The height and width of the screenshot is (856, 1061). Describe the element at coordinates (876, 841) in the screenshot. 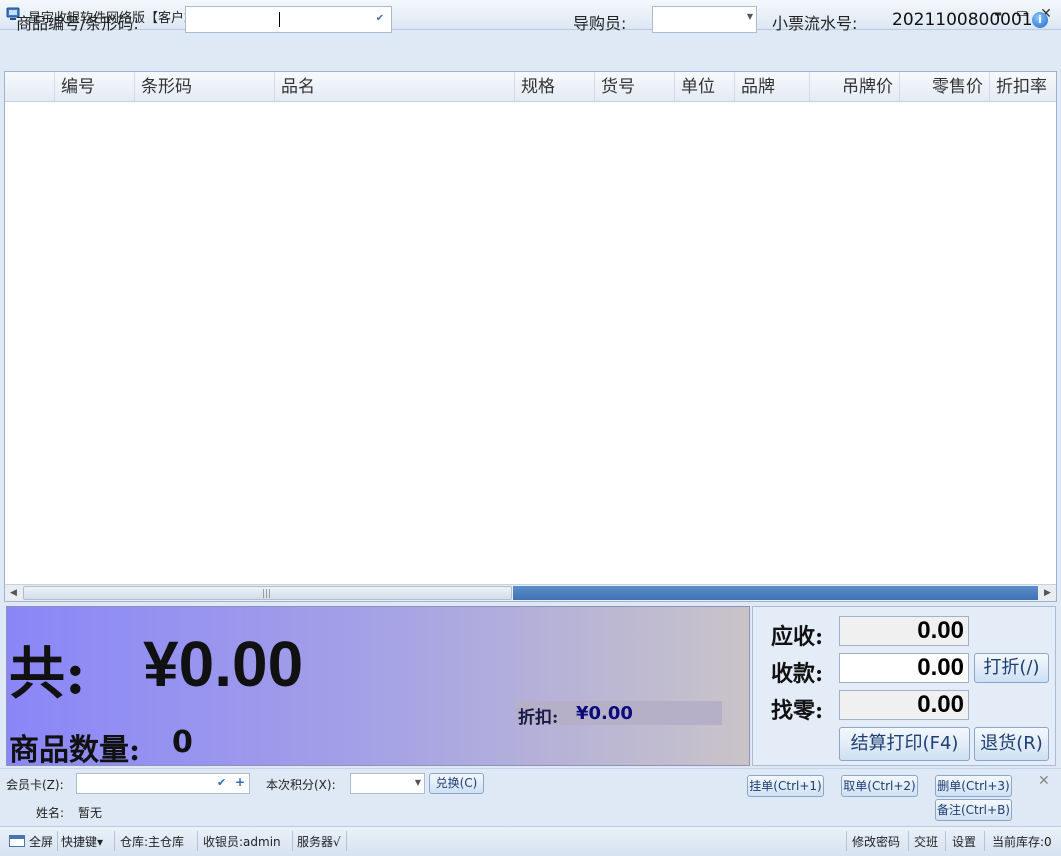

I see `change-password-button: 修改密码` at that location.